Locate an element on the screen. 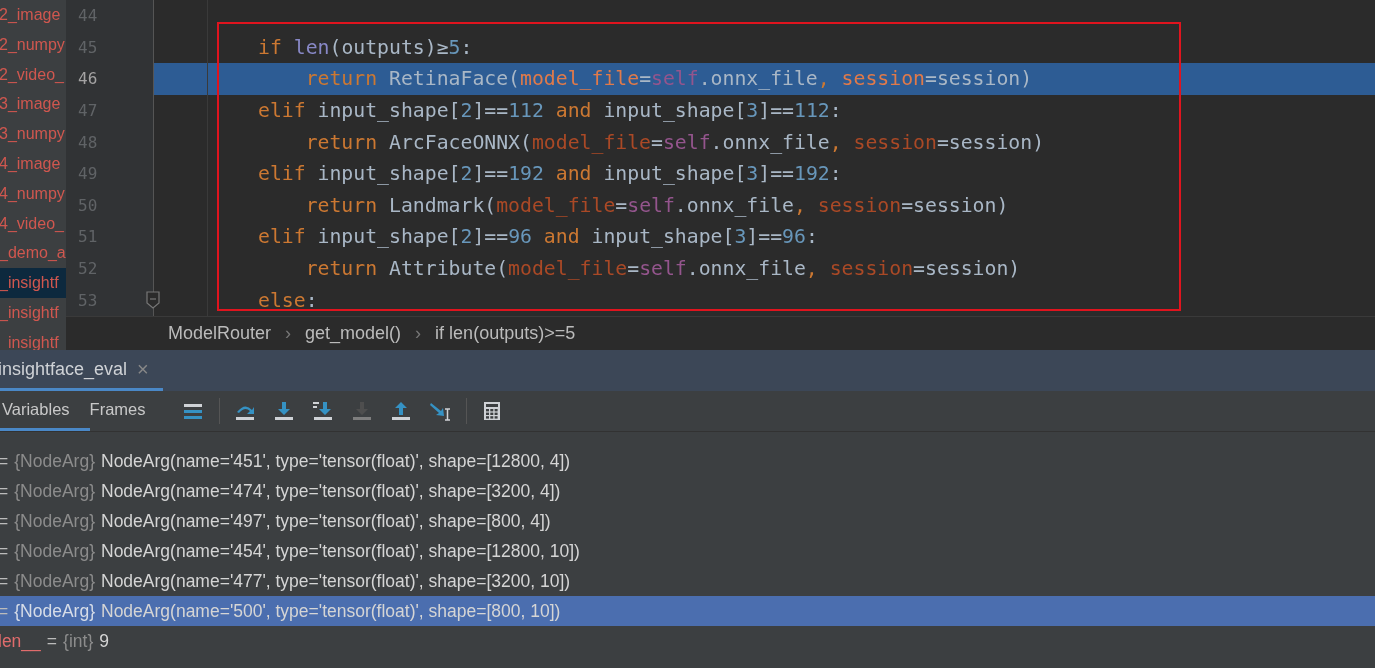  variable-name: len__ is located at coordinates (20, 641).